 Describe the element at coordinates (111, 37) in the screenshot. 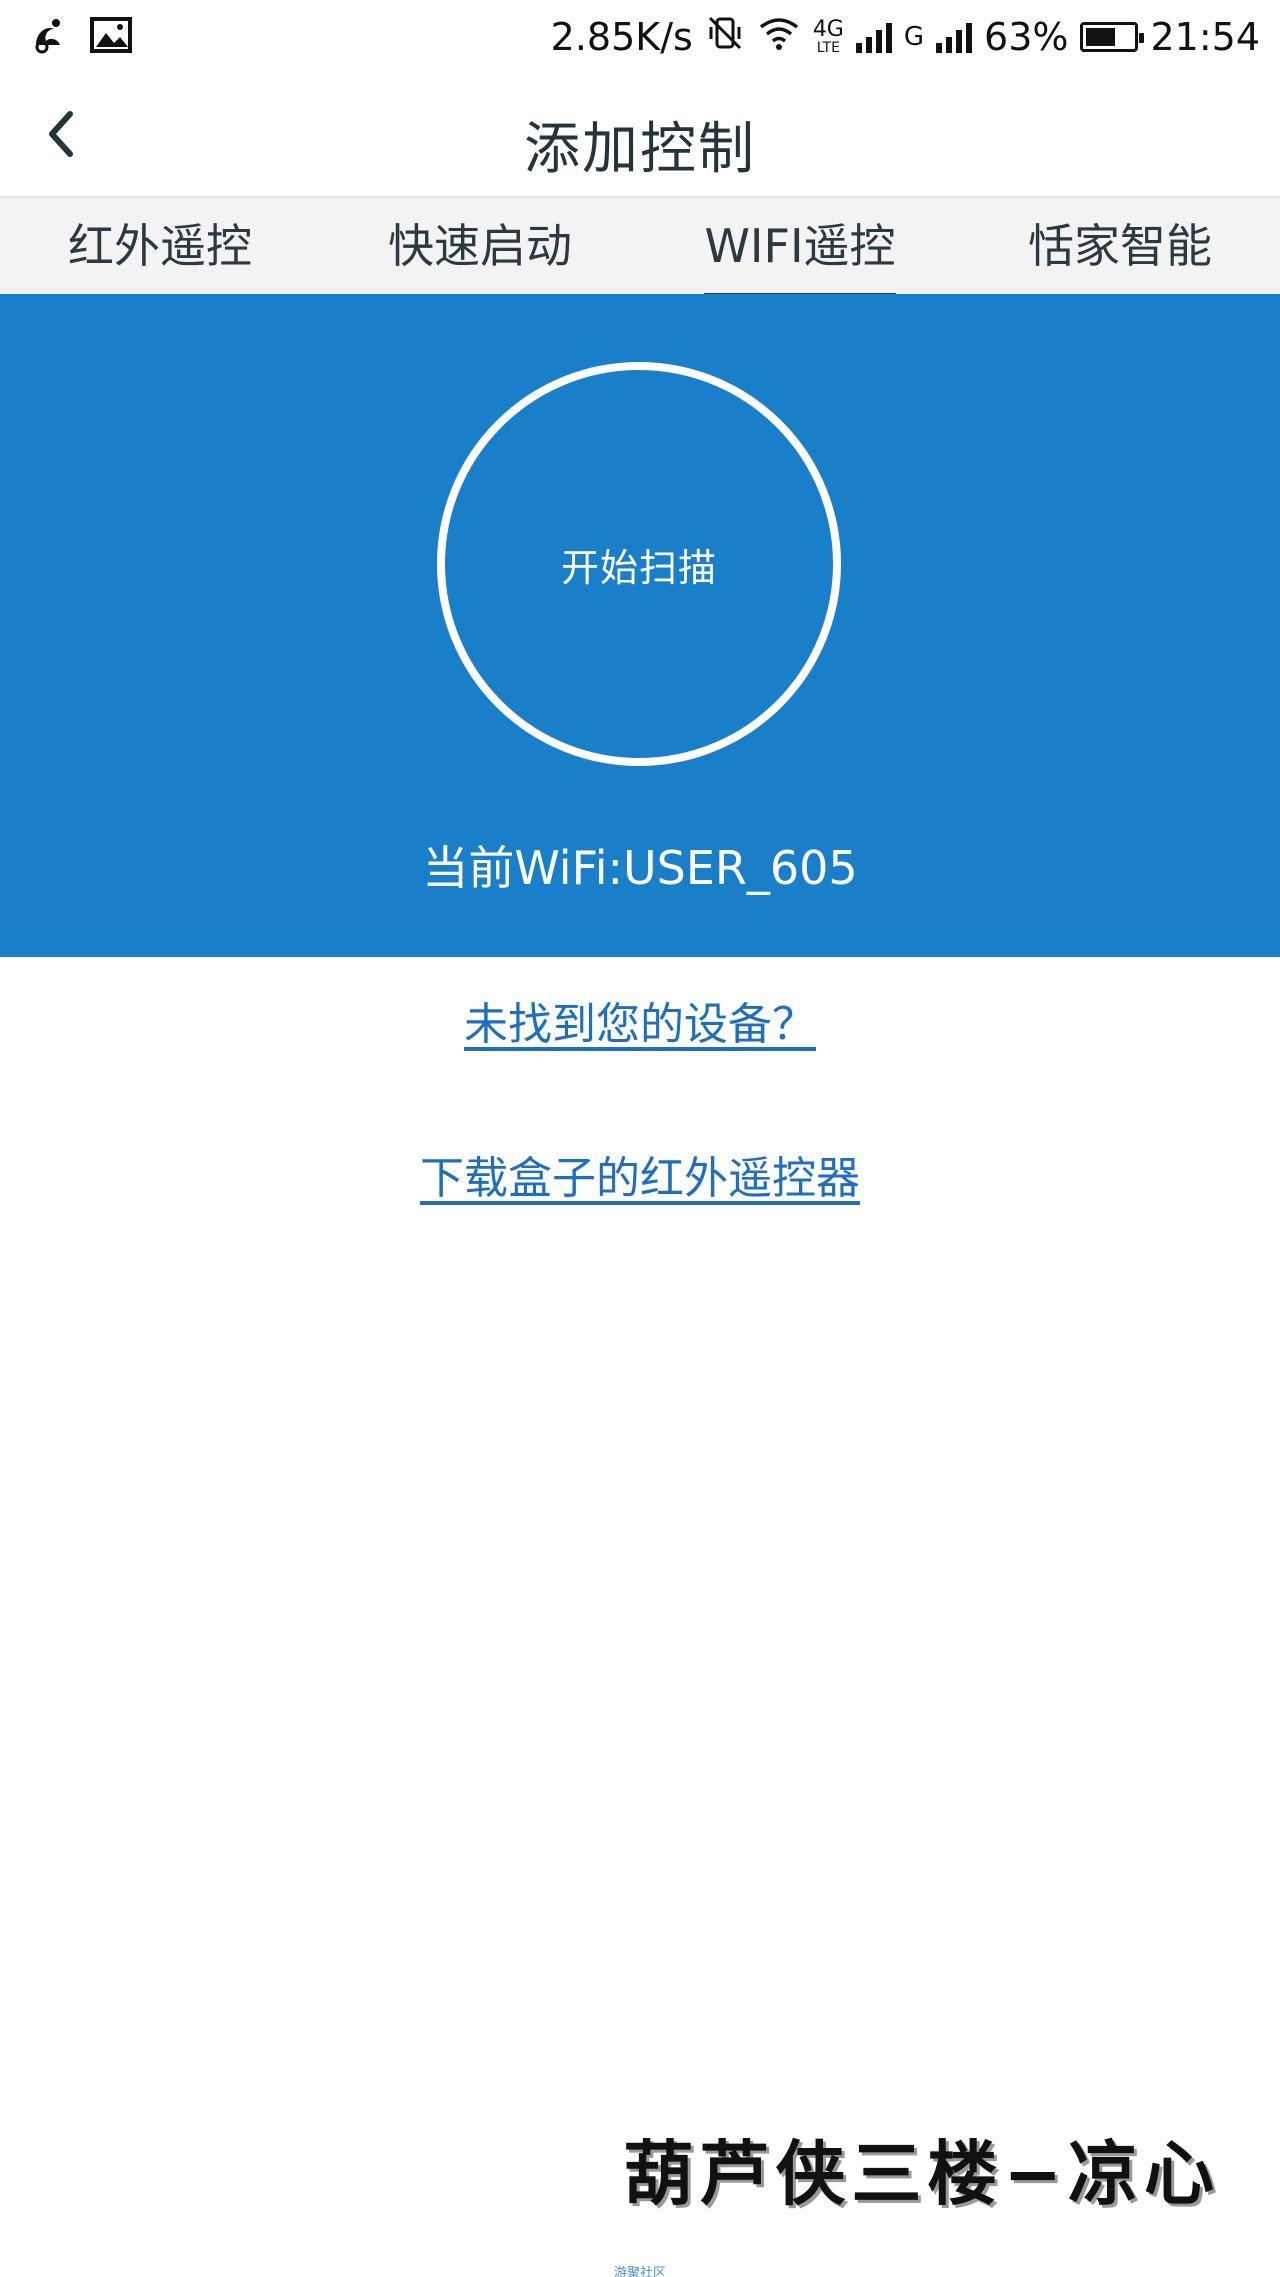

I see `image-icon` at that location.